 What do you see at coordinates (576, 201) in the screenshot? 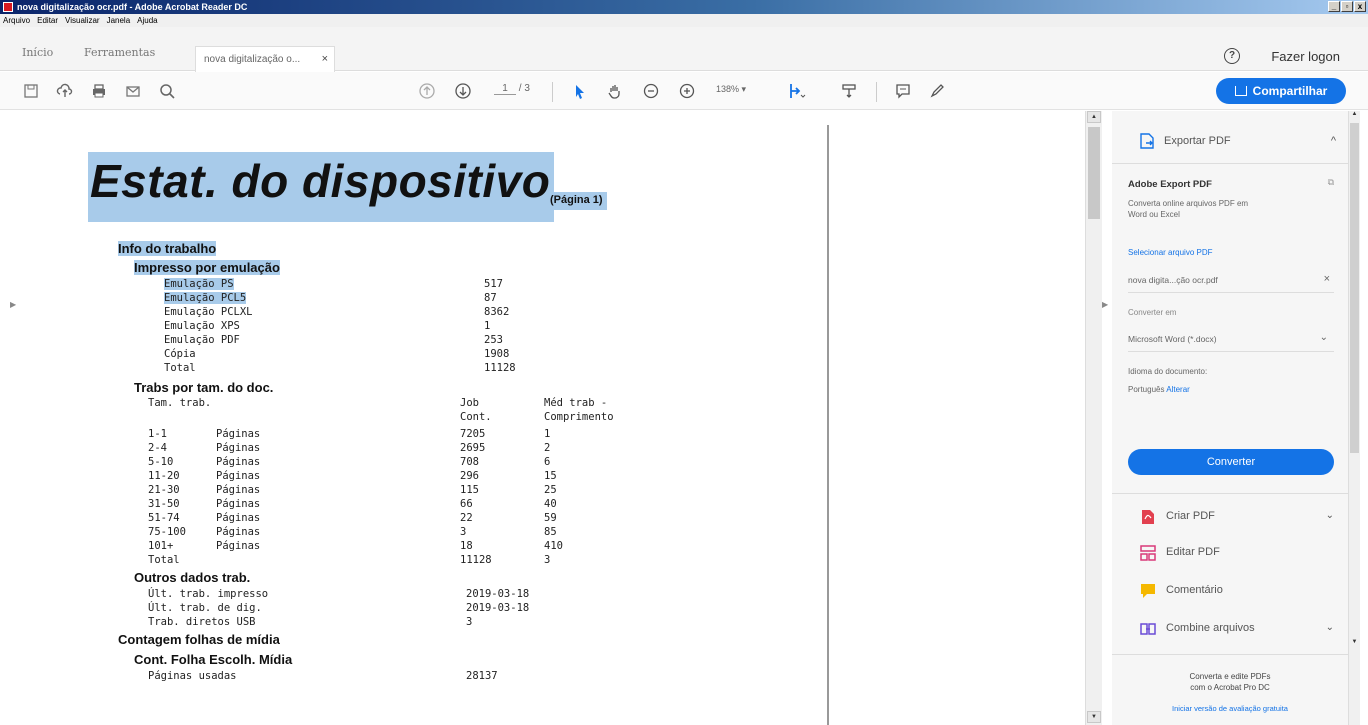
I see `doc-title-sub: (Página 1)` at bounding box center [576, 201].